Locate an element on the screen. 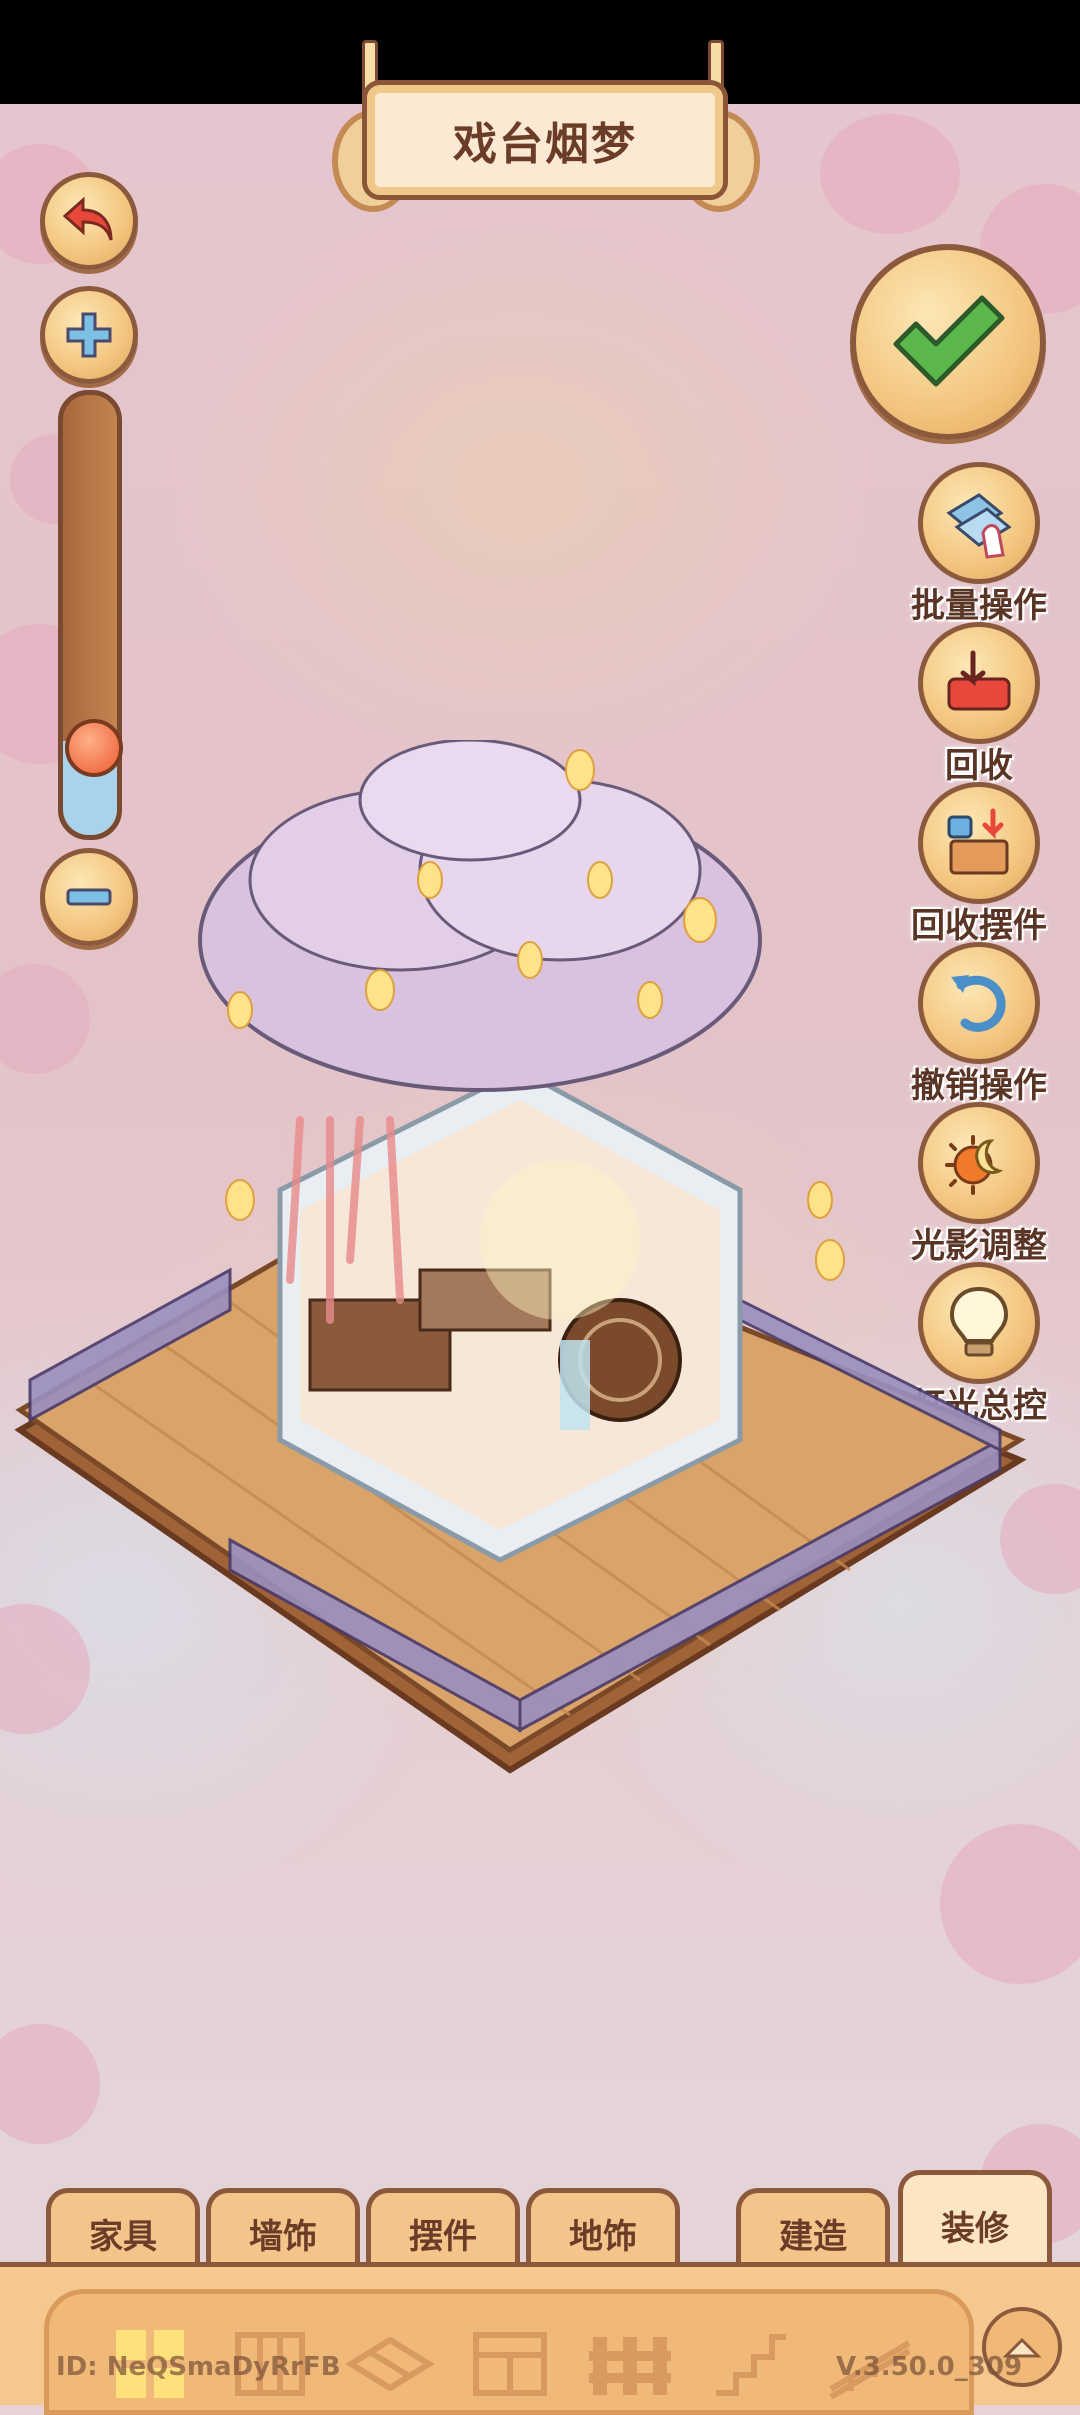  floor-tile-icon is located at coordinates (390, 2364).